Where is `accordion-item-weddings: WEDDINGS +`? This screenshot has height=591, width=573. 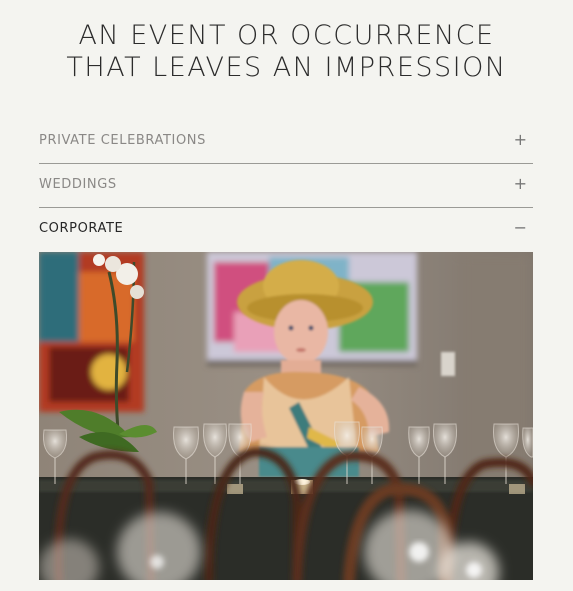
accordion-item-weddings: WEDDINGS + is located at coordinates (286, 186).